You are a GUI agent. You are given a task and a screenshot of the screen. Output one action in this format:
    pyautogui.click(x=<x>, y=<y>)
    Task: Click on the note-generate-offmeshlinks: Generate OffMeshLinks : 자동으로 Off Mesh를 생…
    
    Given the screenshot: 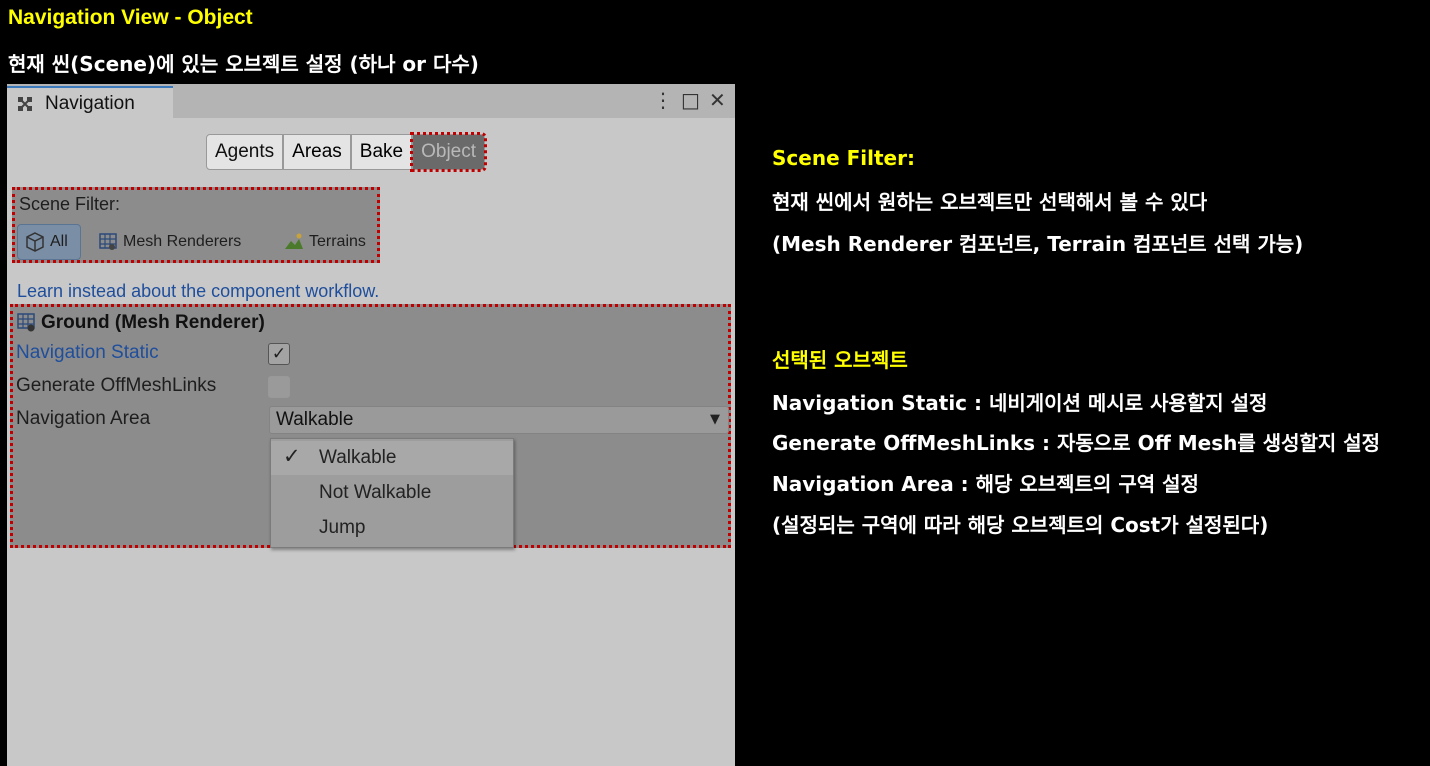 What is the action you would take?
    pyautogui.click(x=1076, y=443)
    